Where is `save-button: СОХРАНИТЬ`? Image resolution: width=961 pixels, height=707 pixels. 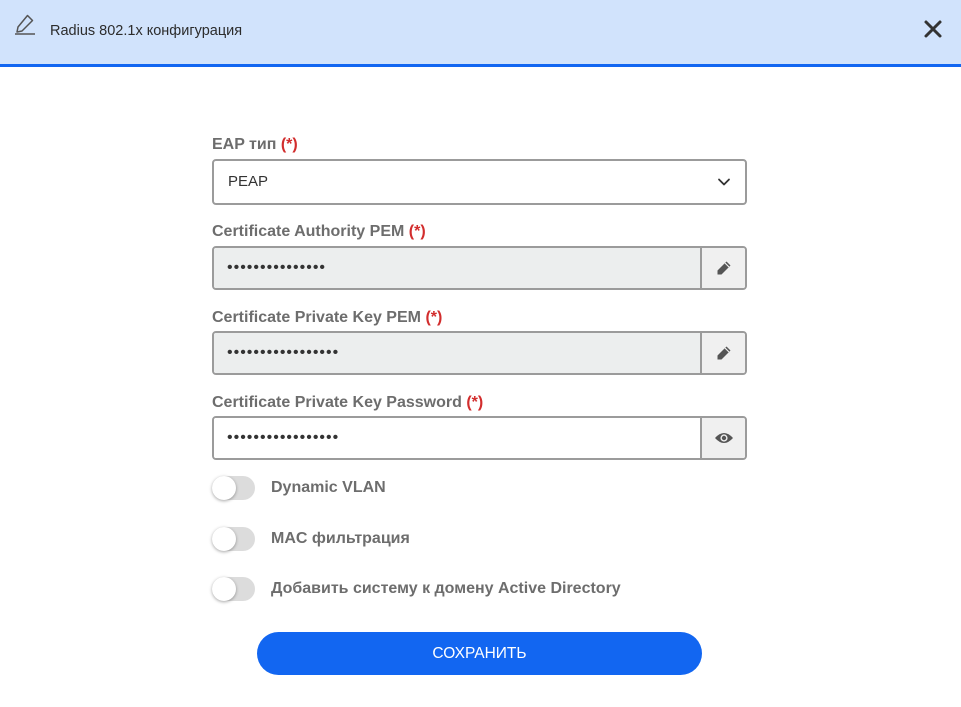
save-button: СОХРАНИТЬ is located at coordinates (479, 653).